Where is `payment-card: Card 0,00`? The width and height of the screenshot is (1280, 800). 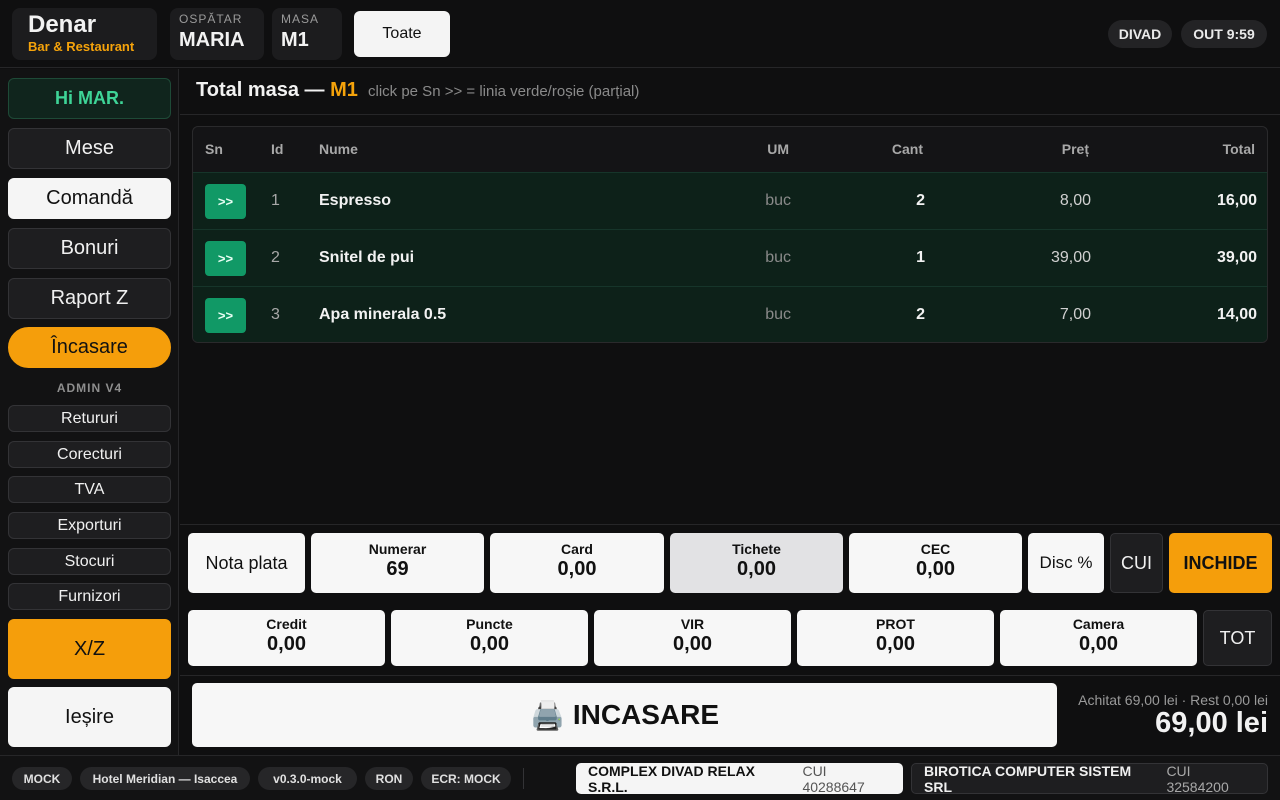
payment-card: Card 0,00 is located at coordinates (577, 563).